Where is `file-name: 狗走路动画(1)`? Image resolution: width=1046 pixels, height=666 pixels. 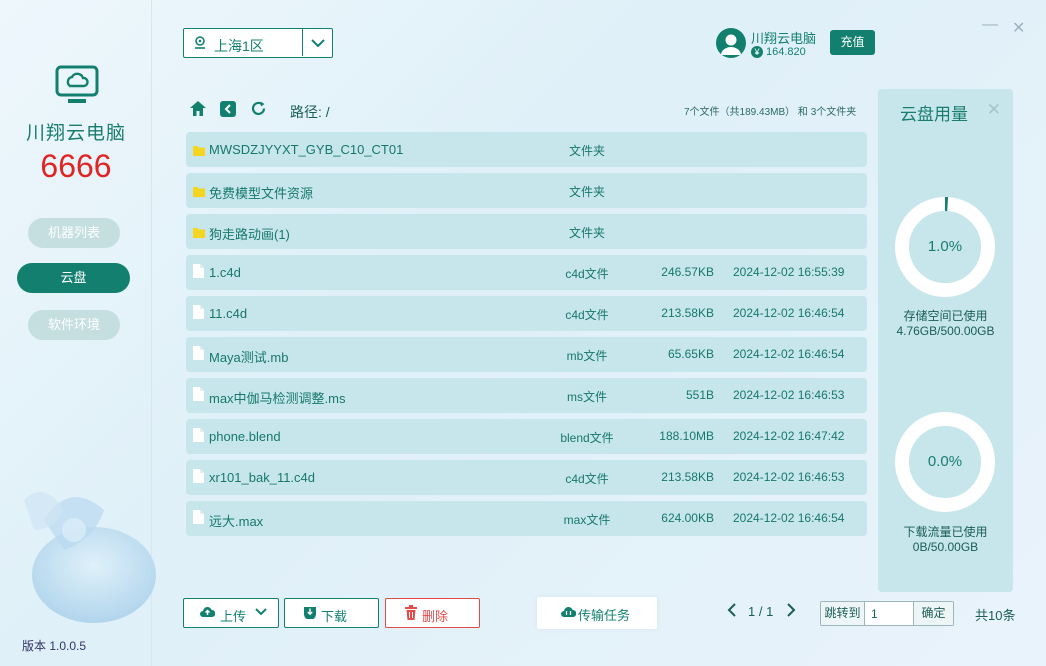 file-name: 狗走路动画(1) is located at coordinates (249, 234).